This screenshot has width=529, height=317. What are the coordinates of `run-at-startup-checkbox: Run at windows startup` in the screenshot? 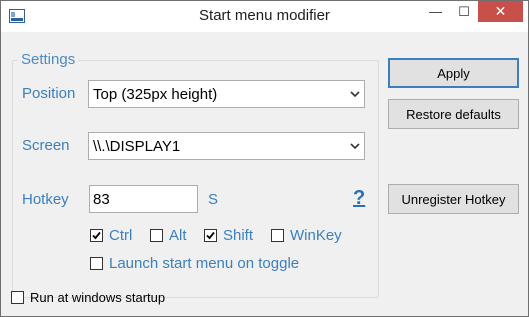 It's located at (88, 297).